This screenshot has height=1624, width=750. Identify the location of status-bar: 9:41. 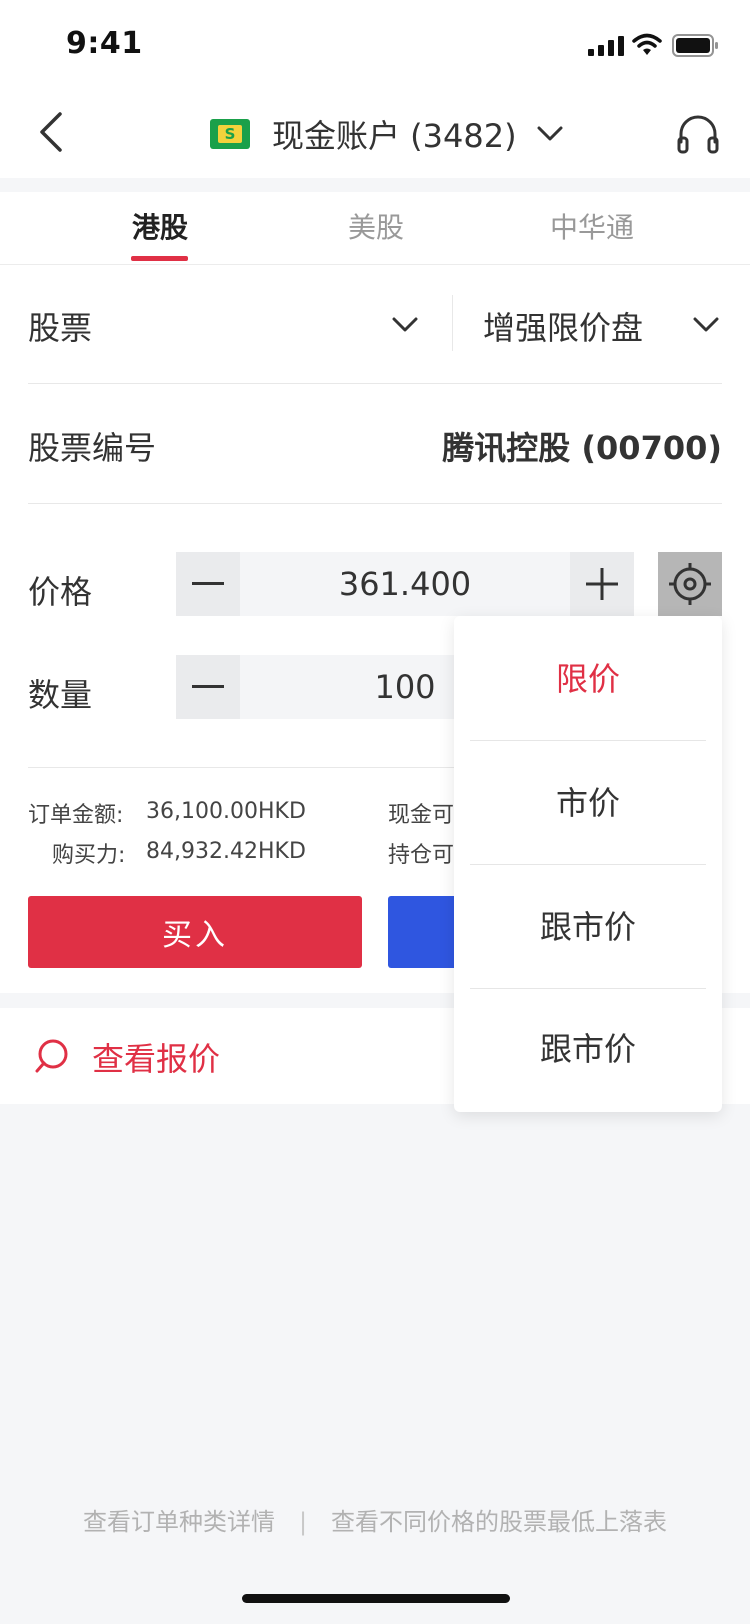
(375, 45).